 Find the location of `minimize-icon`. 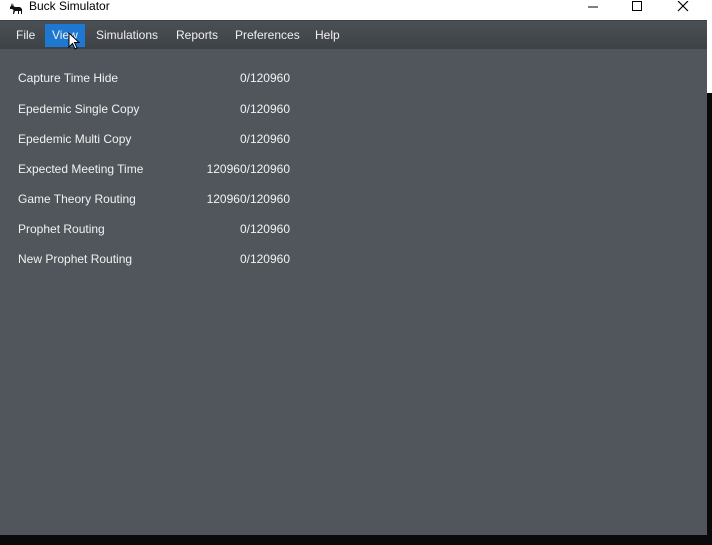

minimize-icon is located at coordinates (593, 7).